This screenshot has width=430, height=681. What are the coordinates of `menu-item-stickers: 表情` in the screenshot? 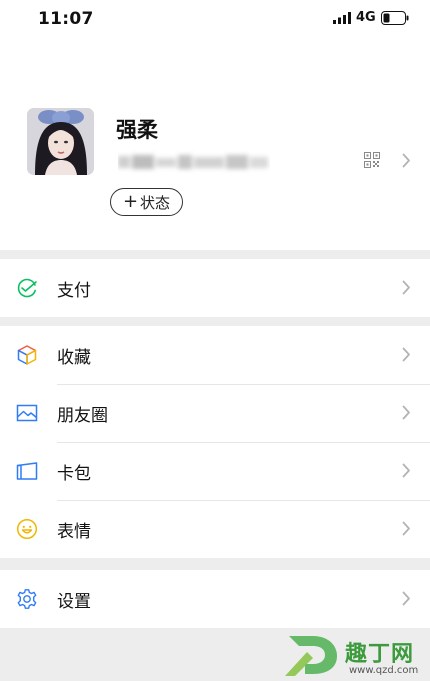 It's located at (215, 529).